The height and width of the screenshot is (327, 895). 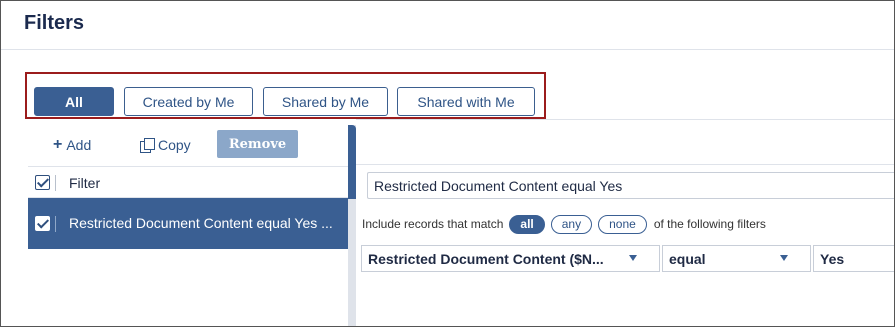 What do you see at coordinates (74, 101) in the screenshot?
I see `tab-all: All` at bounding box center [74, 101].